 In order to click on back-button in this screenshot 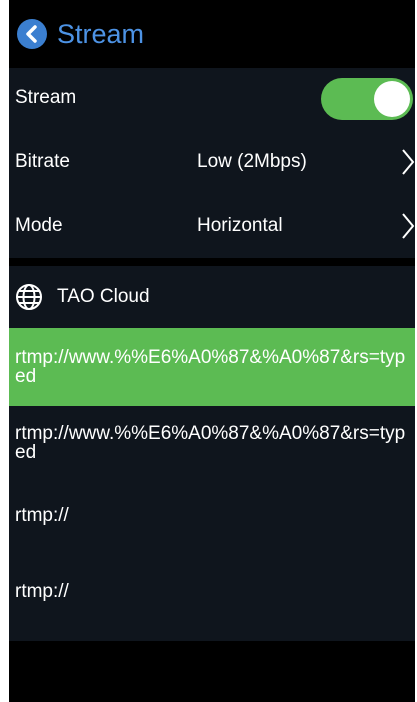, I will do `click(32, 34)`.